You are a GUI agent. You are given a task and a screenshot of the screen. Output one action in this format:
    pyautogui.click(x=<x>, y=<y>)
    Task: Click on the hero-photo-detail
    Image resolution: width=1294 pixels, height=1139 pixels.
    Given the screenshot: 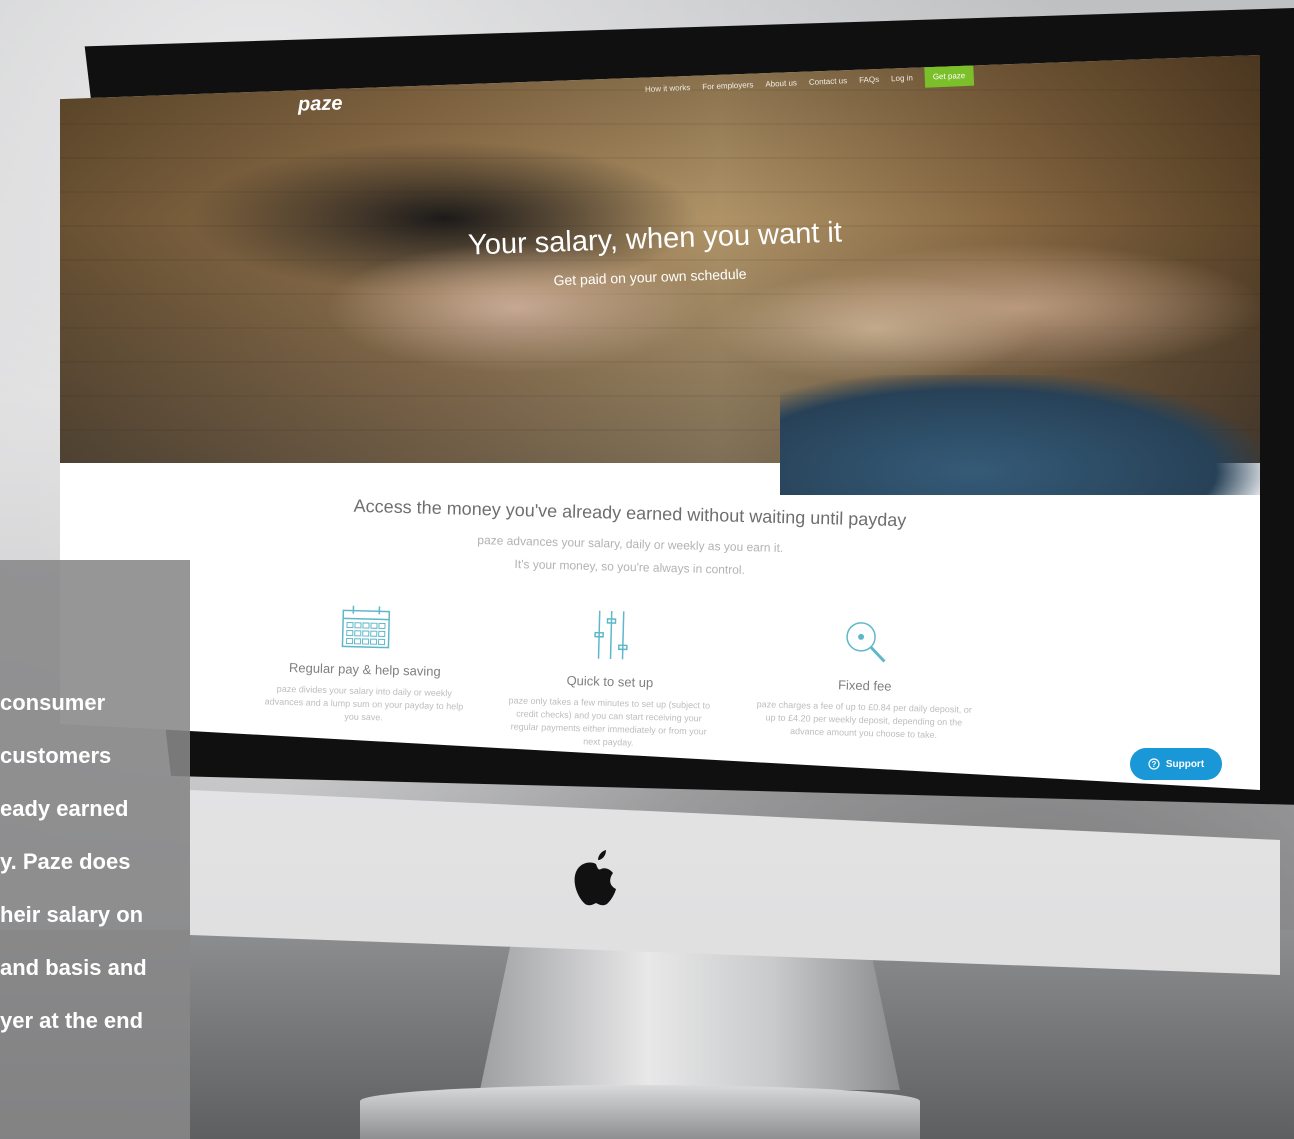 What is the action you would take?
    pyautogui.click(x=1020, y=435)
    